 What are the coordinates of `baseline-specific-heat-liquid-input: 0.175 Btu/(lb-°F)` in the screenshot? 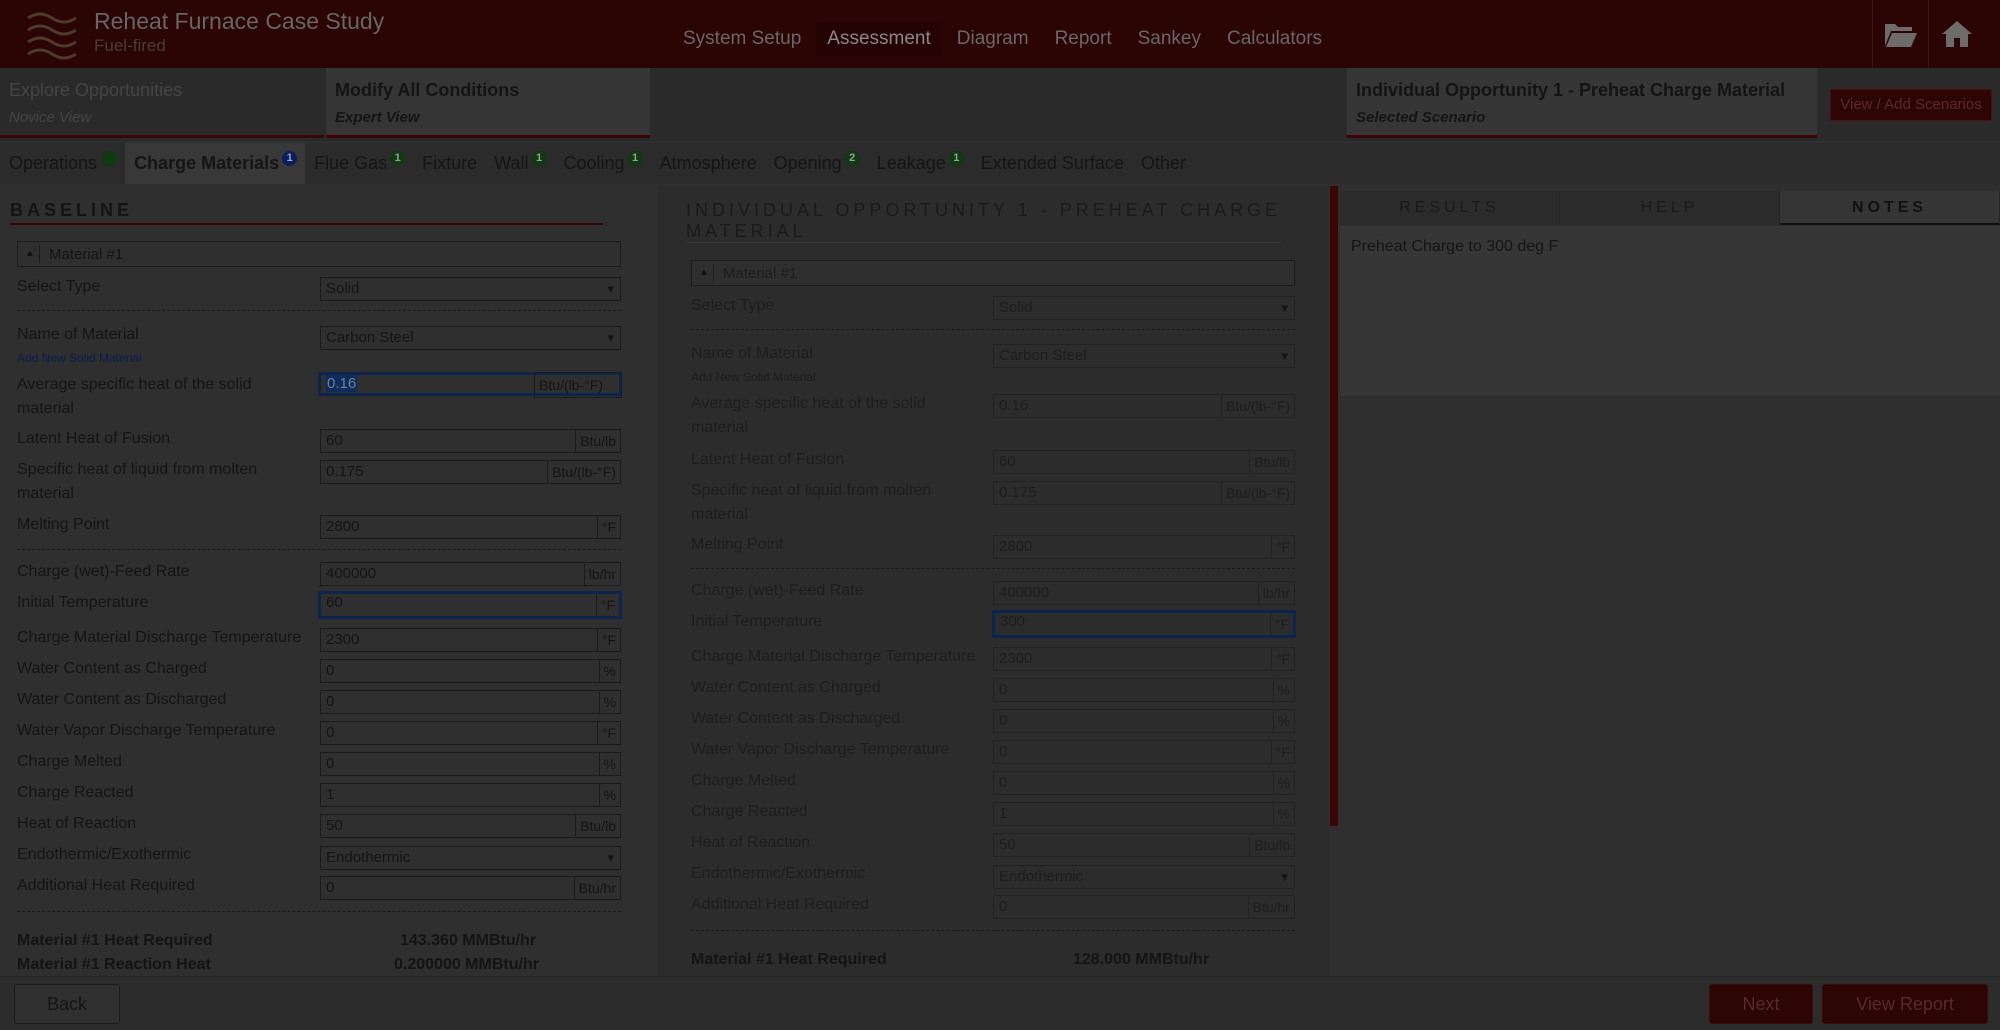 It's located at (470, 472).